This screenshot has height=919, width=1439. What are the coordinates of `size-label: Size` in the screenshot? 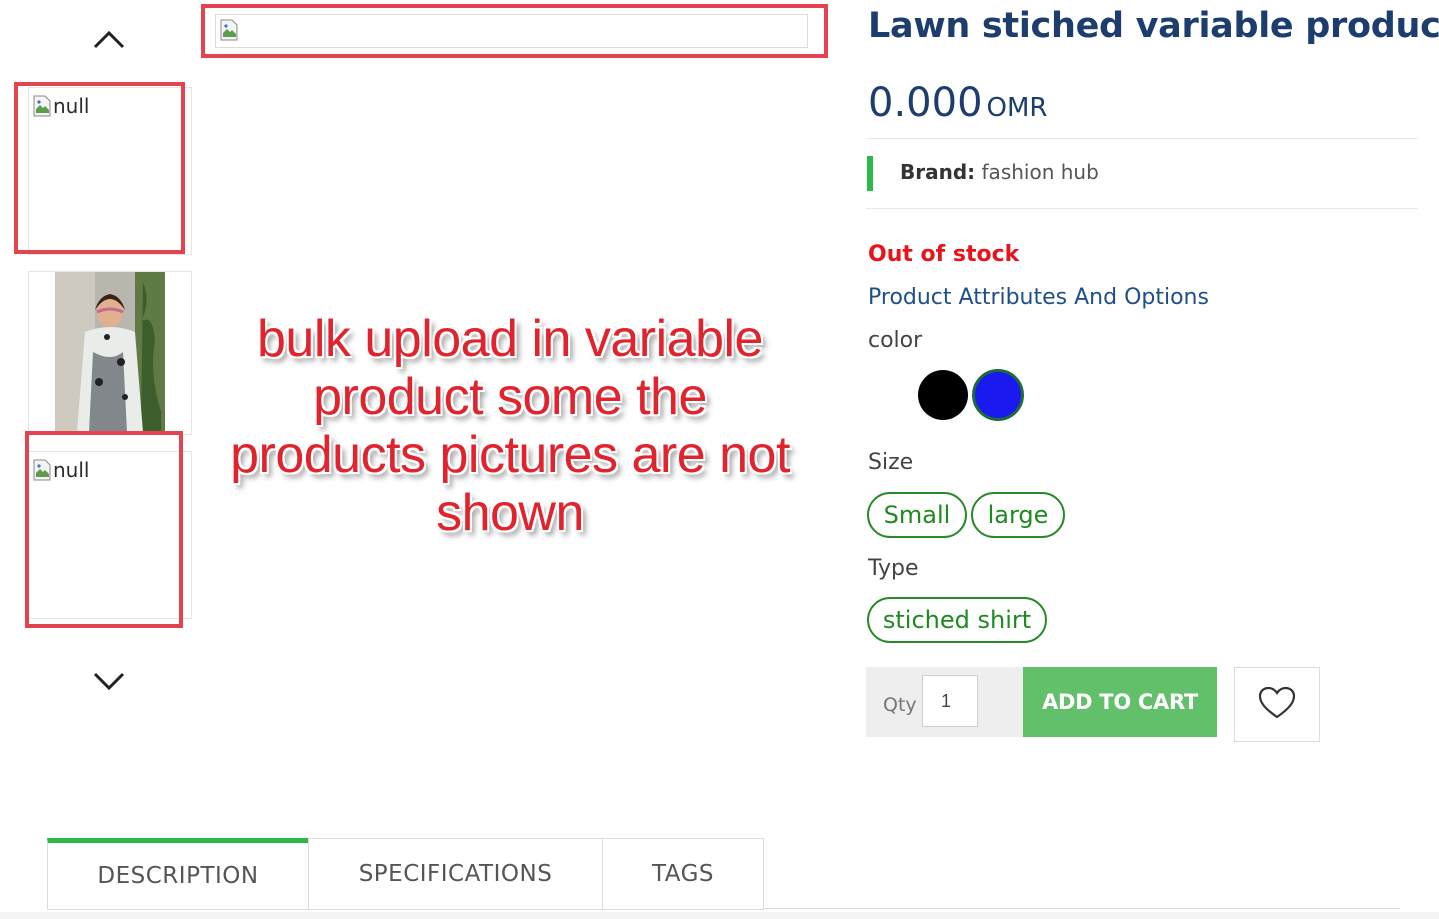 It's located at (891, 462).